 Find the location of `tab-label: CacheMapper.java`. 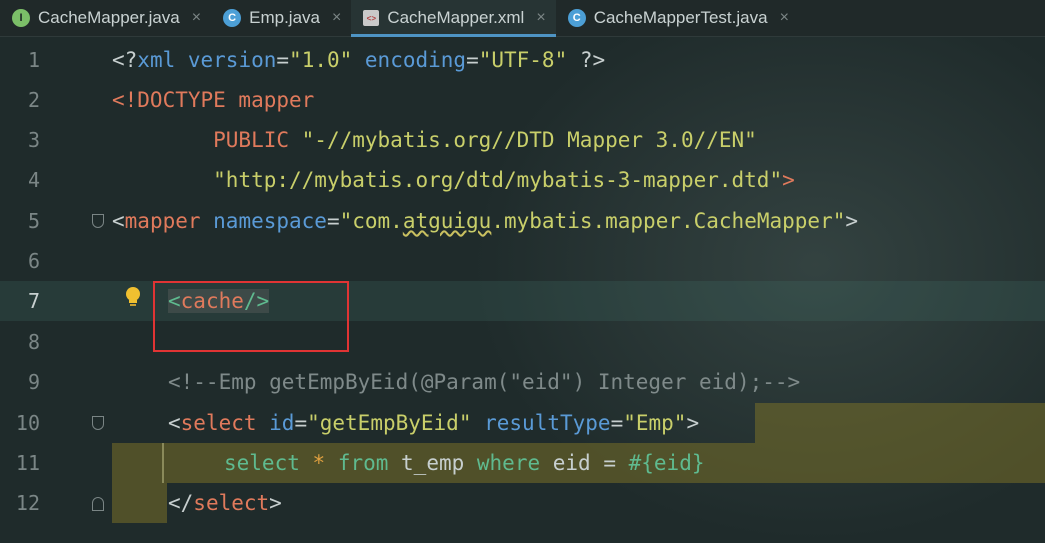

tab-label: CacheMapper.java is located at coordinates (109, 17).